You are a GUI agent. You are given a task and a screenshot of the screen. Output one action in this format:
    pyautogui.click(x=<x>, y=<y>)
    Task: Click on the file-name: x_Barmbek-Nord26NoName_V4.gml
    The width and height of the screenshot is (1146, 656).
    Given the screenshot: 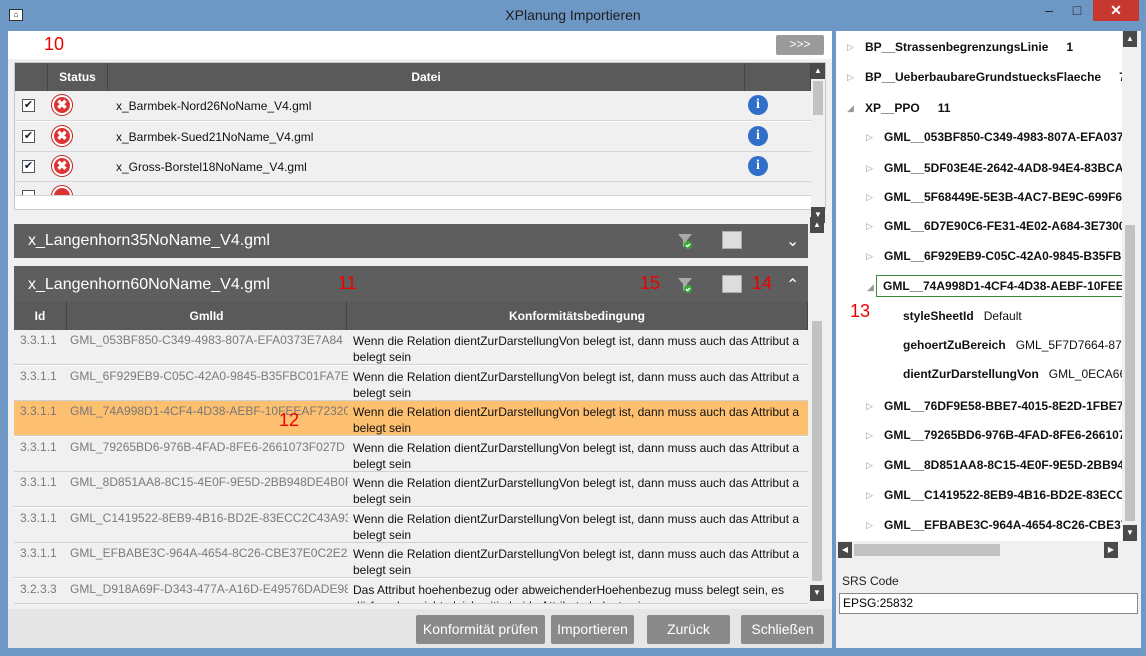 What is the action you would take?
    pyautogui.click(x=214, y=106)
    